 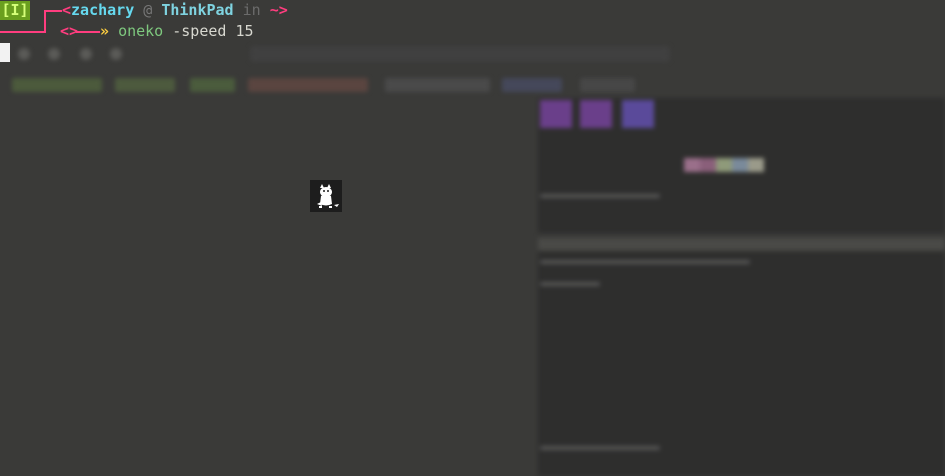 I want to click on background-panel, so click(x=741, y=165).